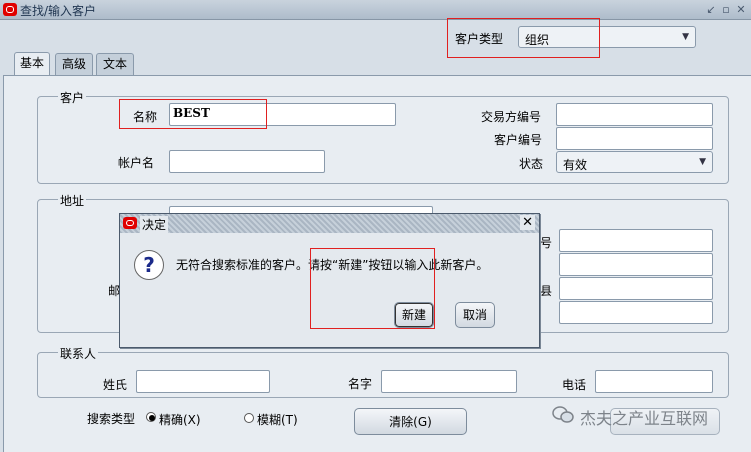 The image size is (751, 452). I want to click on status-select: 有效 ▼, so click(634, 162).